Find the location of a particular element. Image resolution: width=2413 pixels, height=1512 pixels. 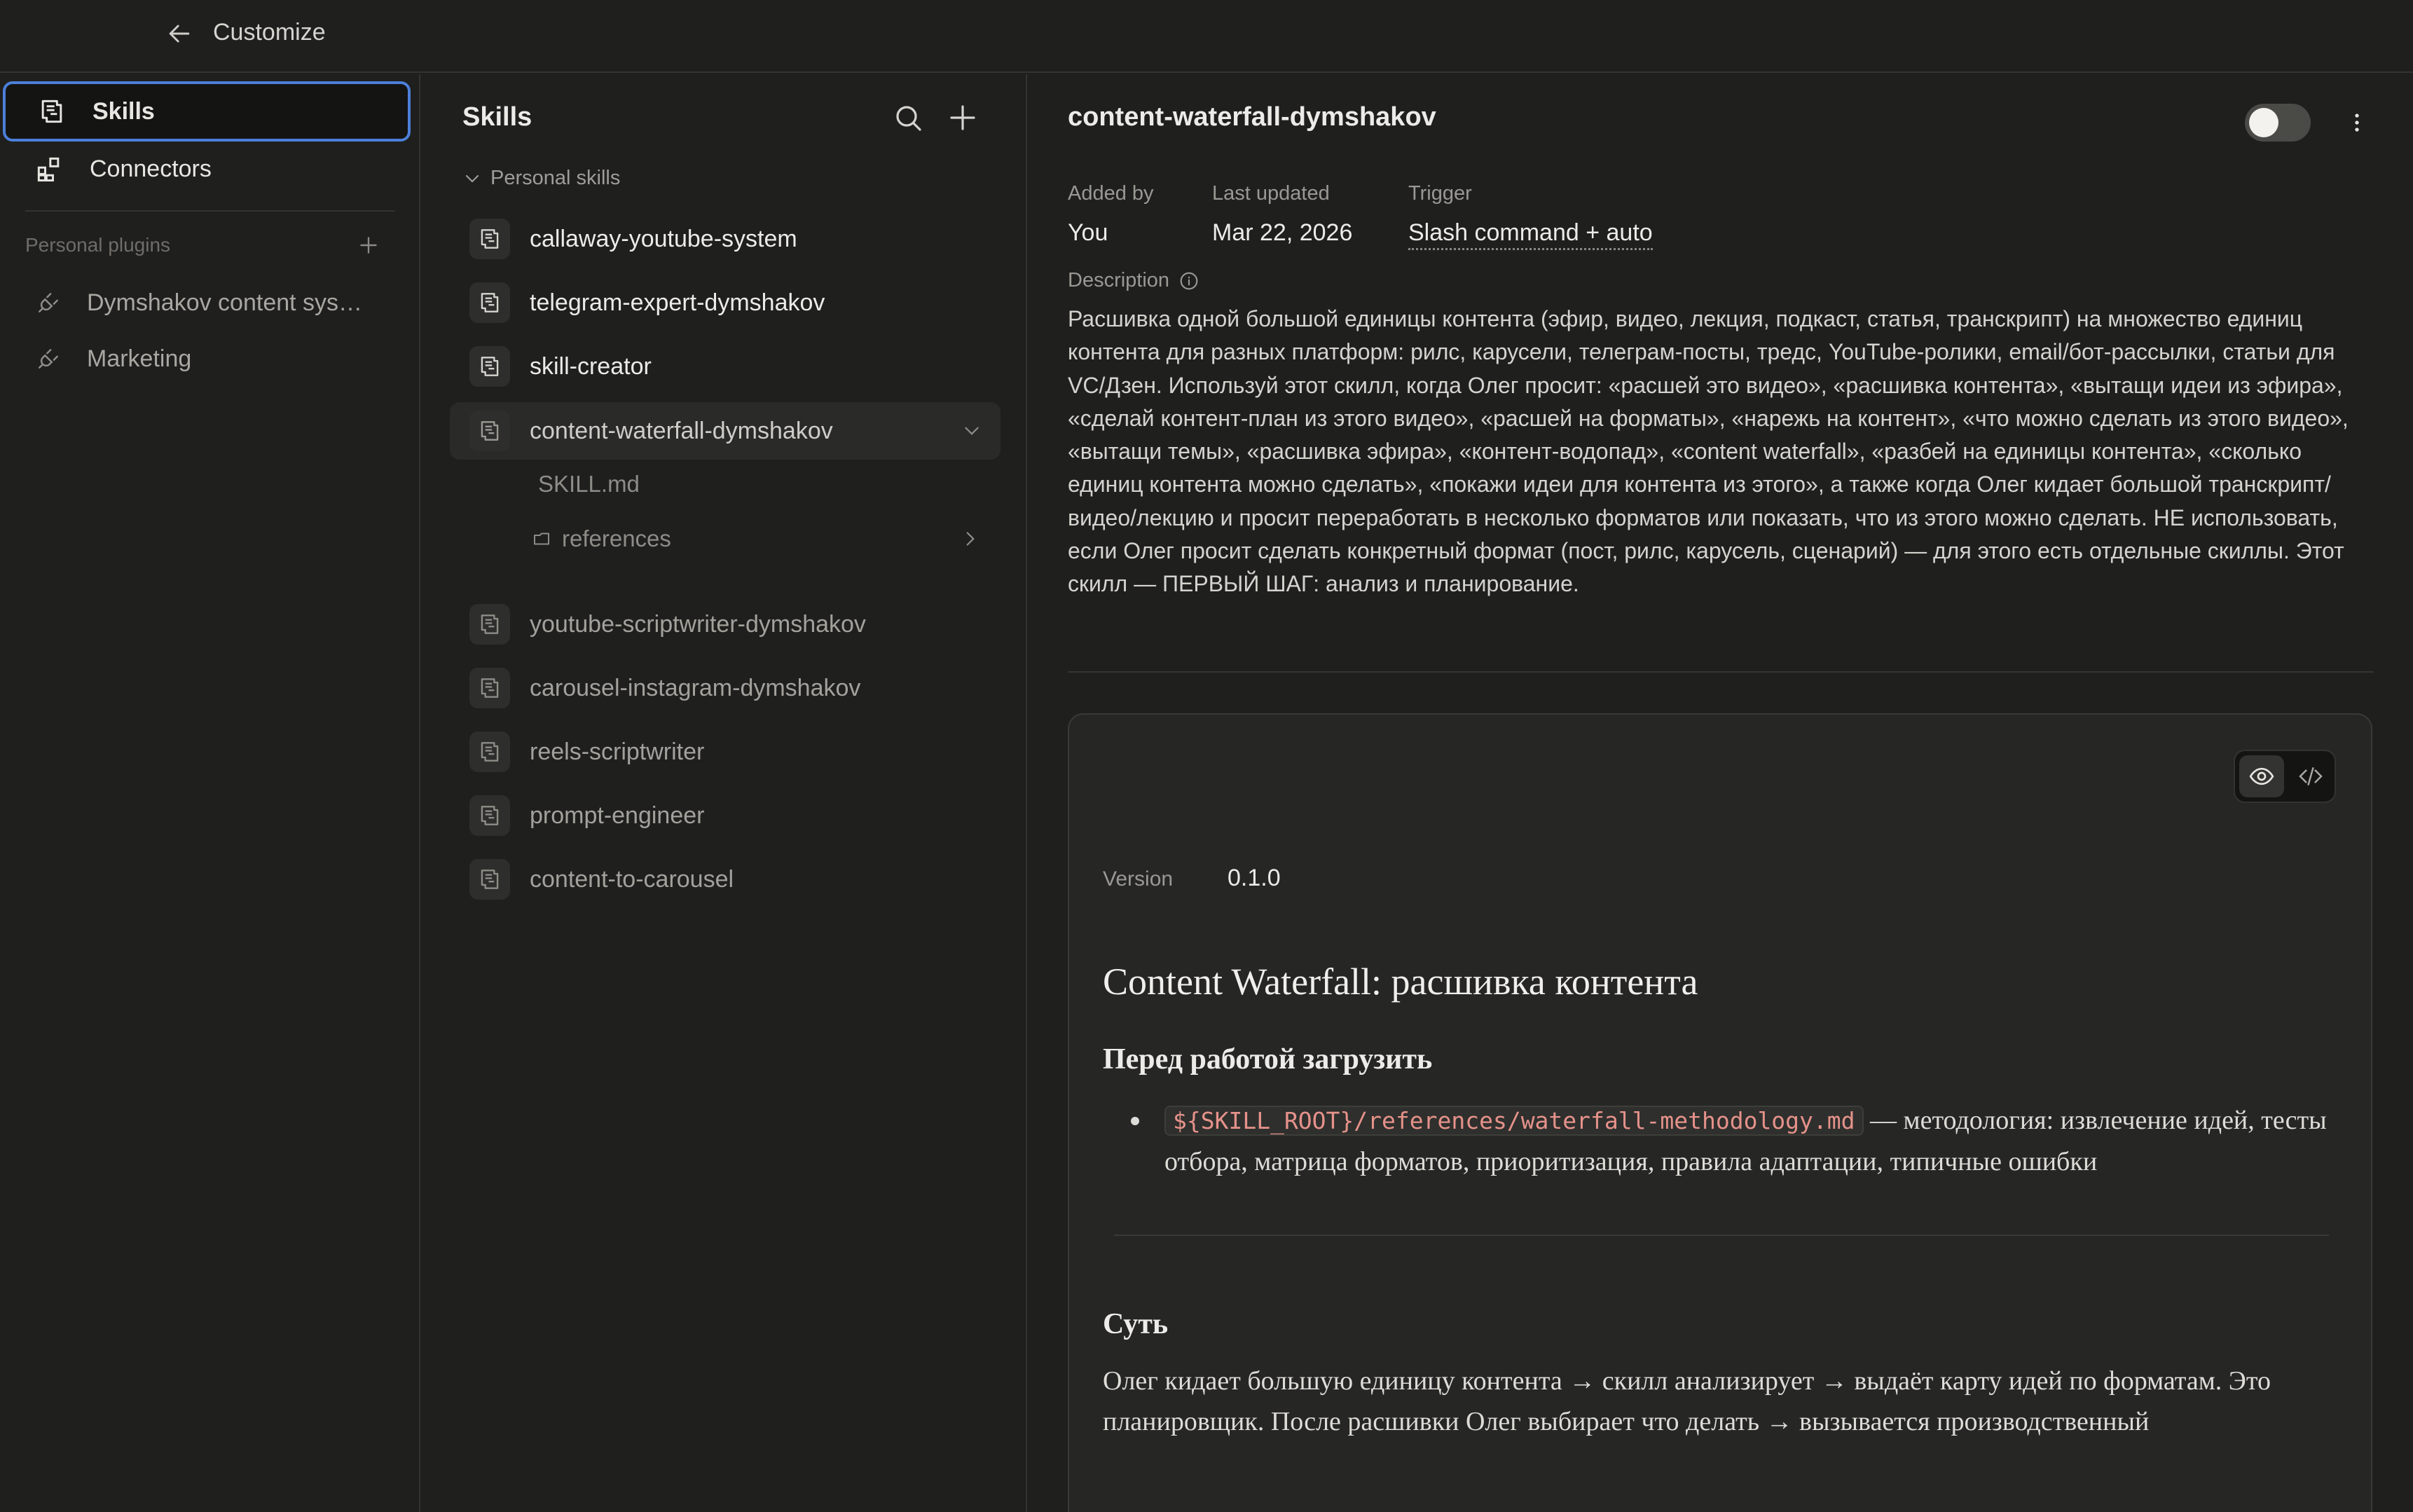

enable-toggle is located at coordinates (2278, 123).